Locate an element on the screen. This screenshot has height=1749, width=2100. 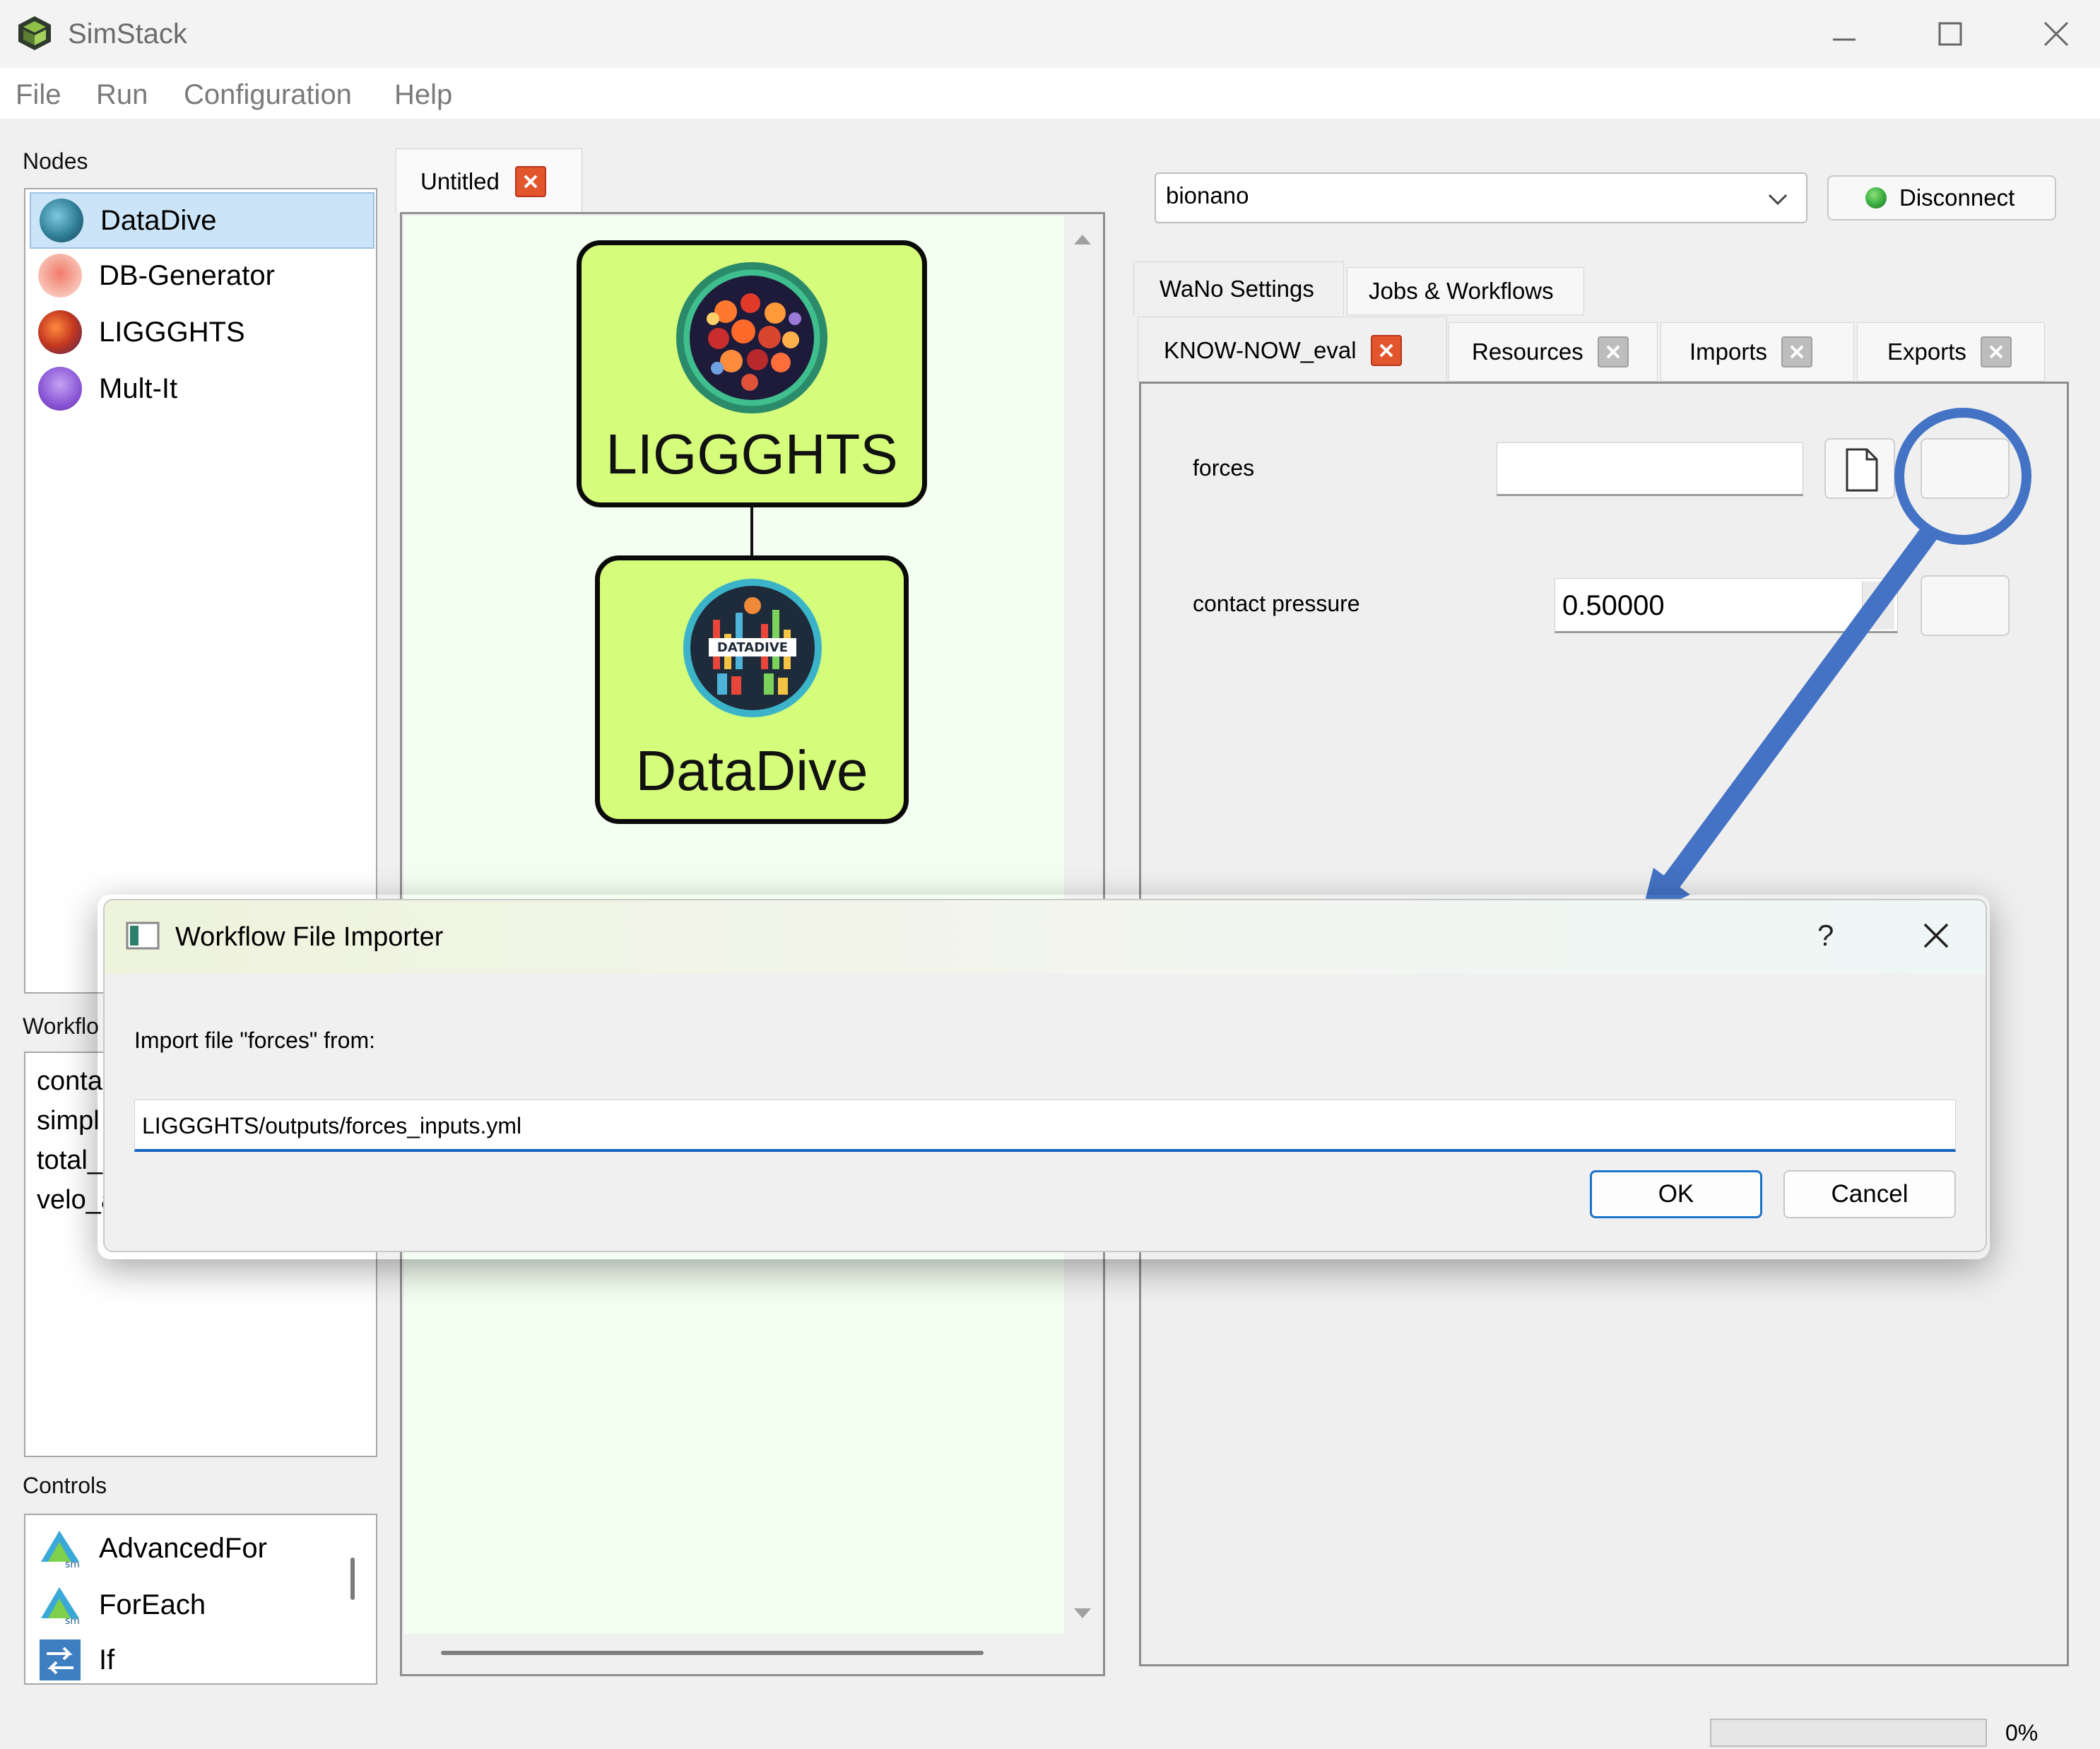
dialog-window-icon is located at coordinates (143, 935).